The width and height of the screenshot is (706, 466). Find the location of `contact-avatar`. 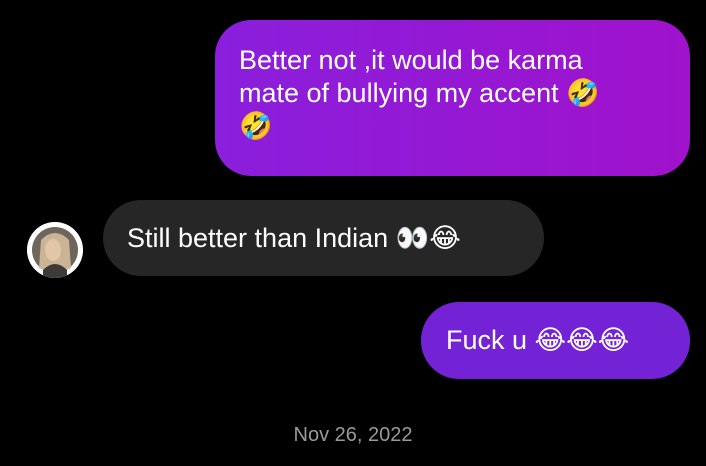

contact-avatar is located at coordinates (55, 250).